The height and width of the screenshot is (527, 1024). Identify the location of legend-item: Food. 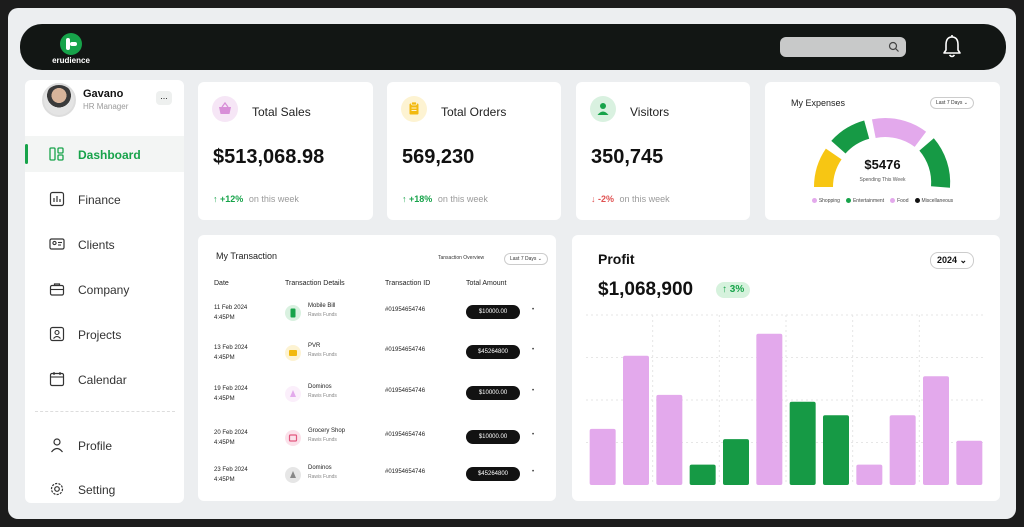
(899, 201).